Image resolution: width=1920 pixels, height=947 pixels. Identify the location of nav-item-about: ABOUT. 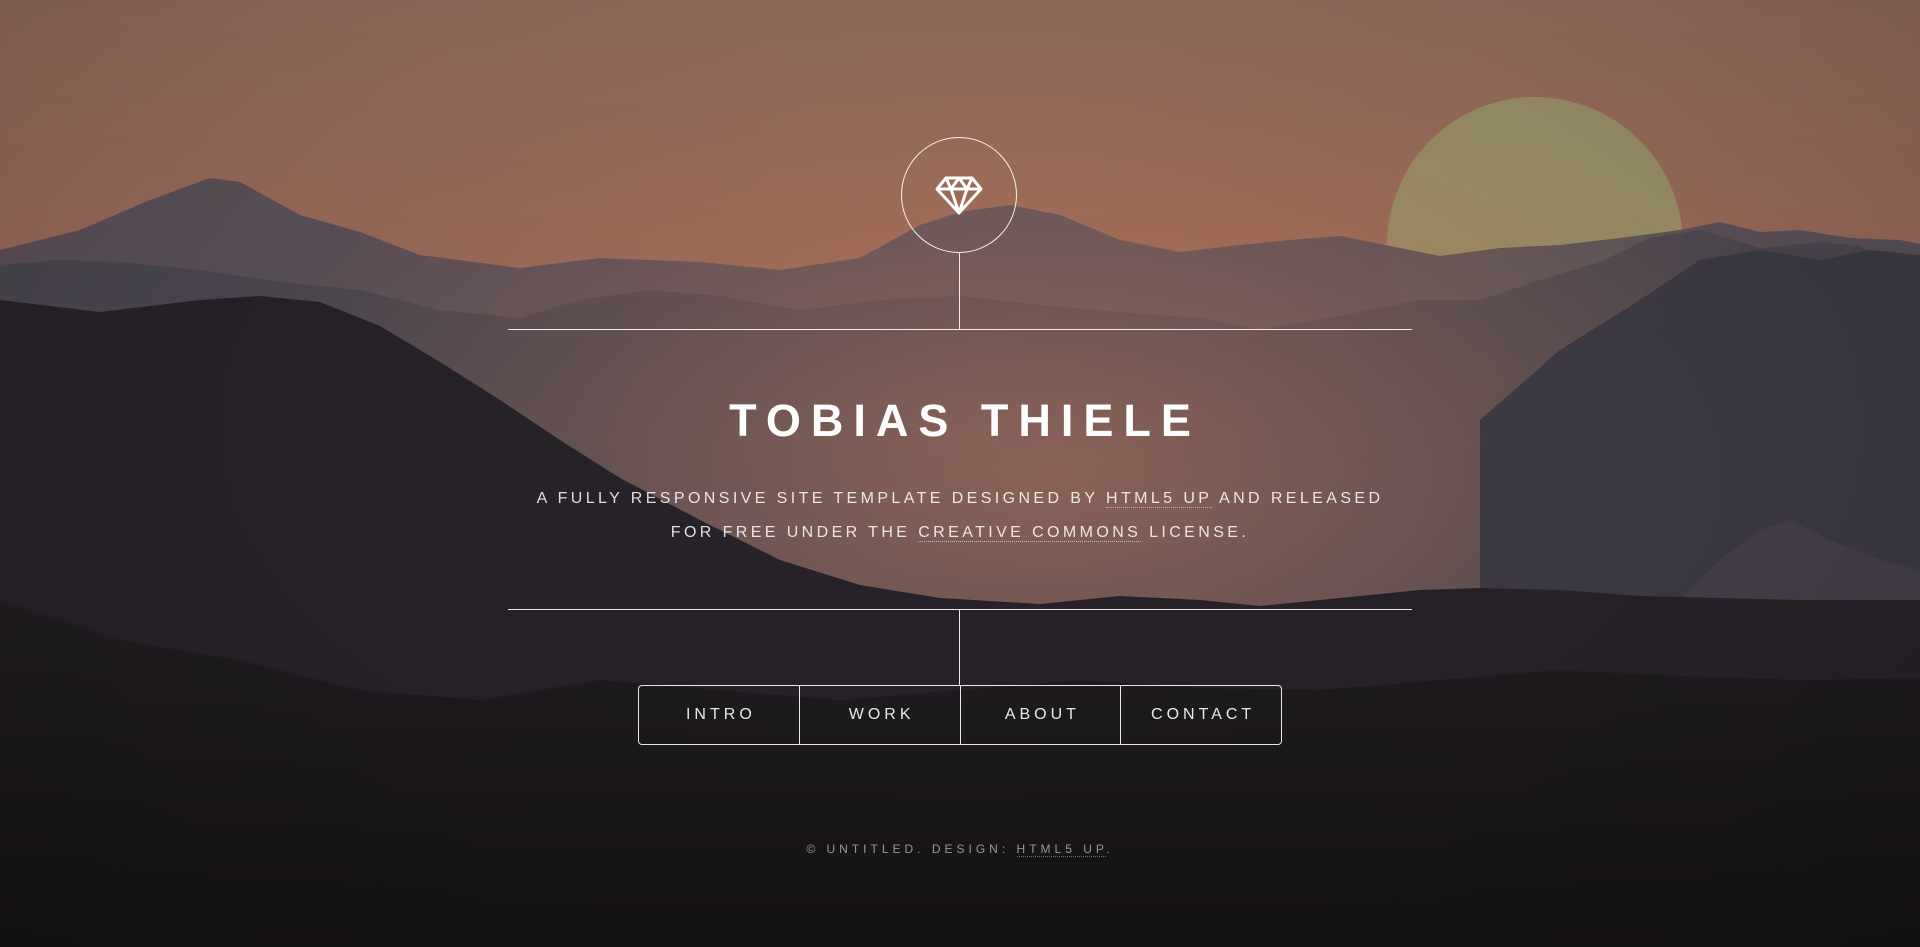
(1040, 715).